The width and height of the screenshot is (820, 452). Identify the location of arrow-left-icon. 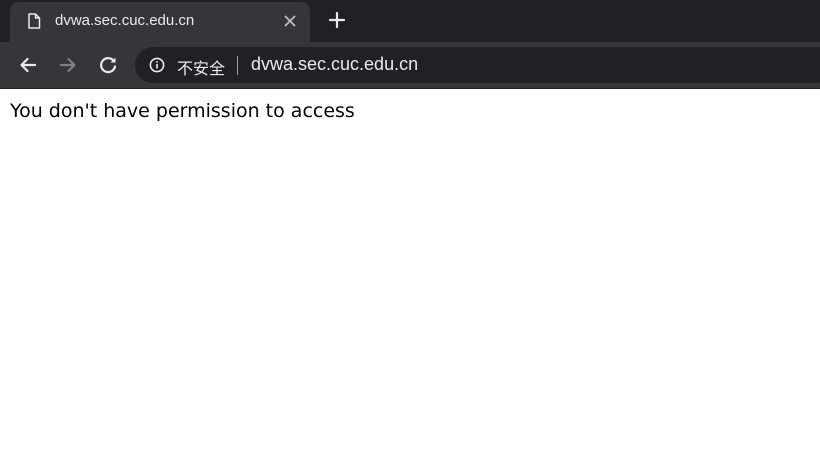
(28, 65).